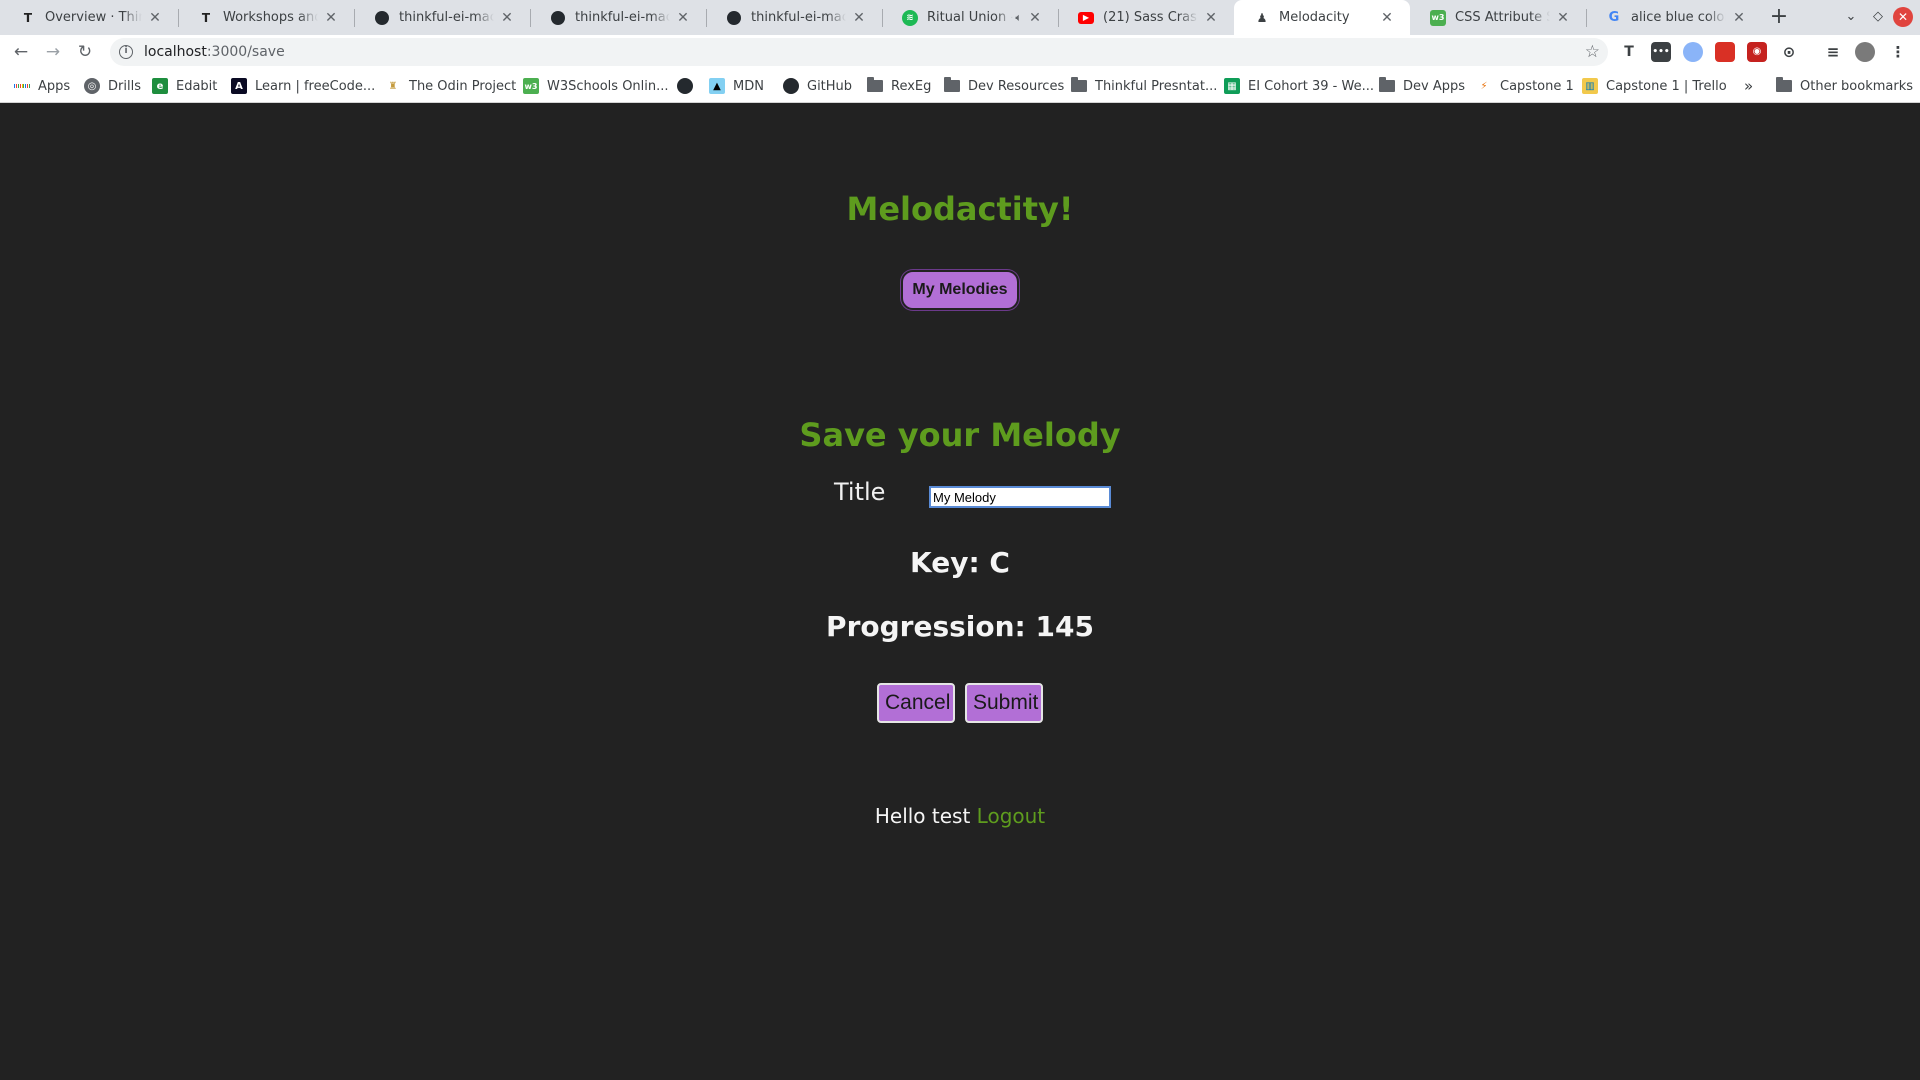 The height and width of the screenshot is (1080, 1920). Describe the element at coordinates (1779, 17) in the screenshot. I see `new-tab-button: +` at that location.